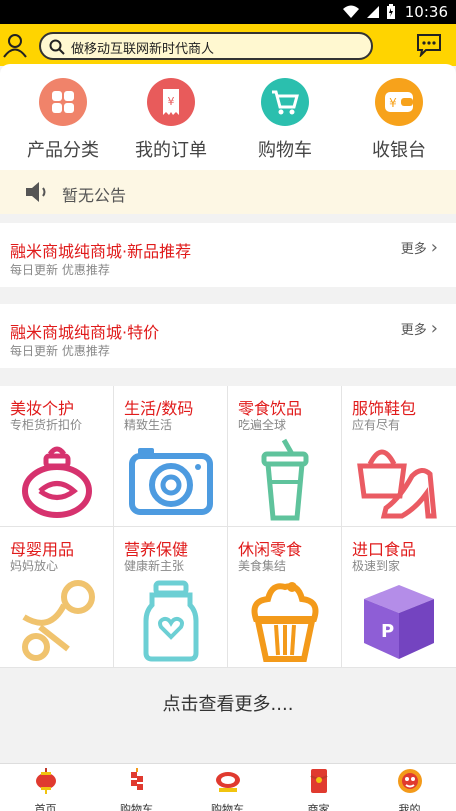  I want to click on cupcake-icon, so click(285, 622).